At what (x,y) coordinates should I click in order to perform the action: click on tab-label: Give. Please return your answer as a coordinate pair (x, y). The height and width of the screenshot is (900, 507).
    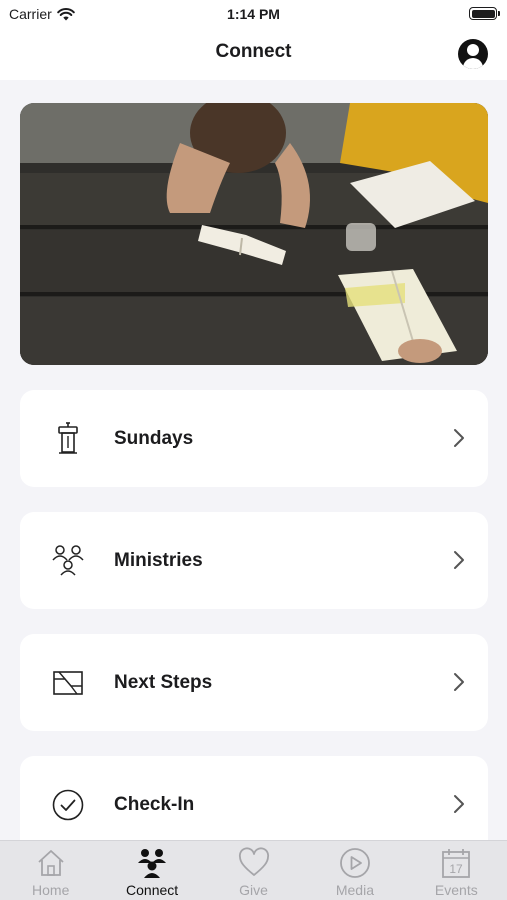
    Looking at the image, I should click on (253, 890).